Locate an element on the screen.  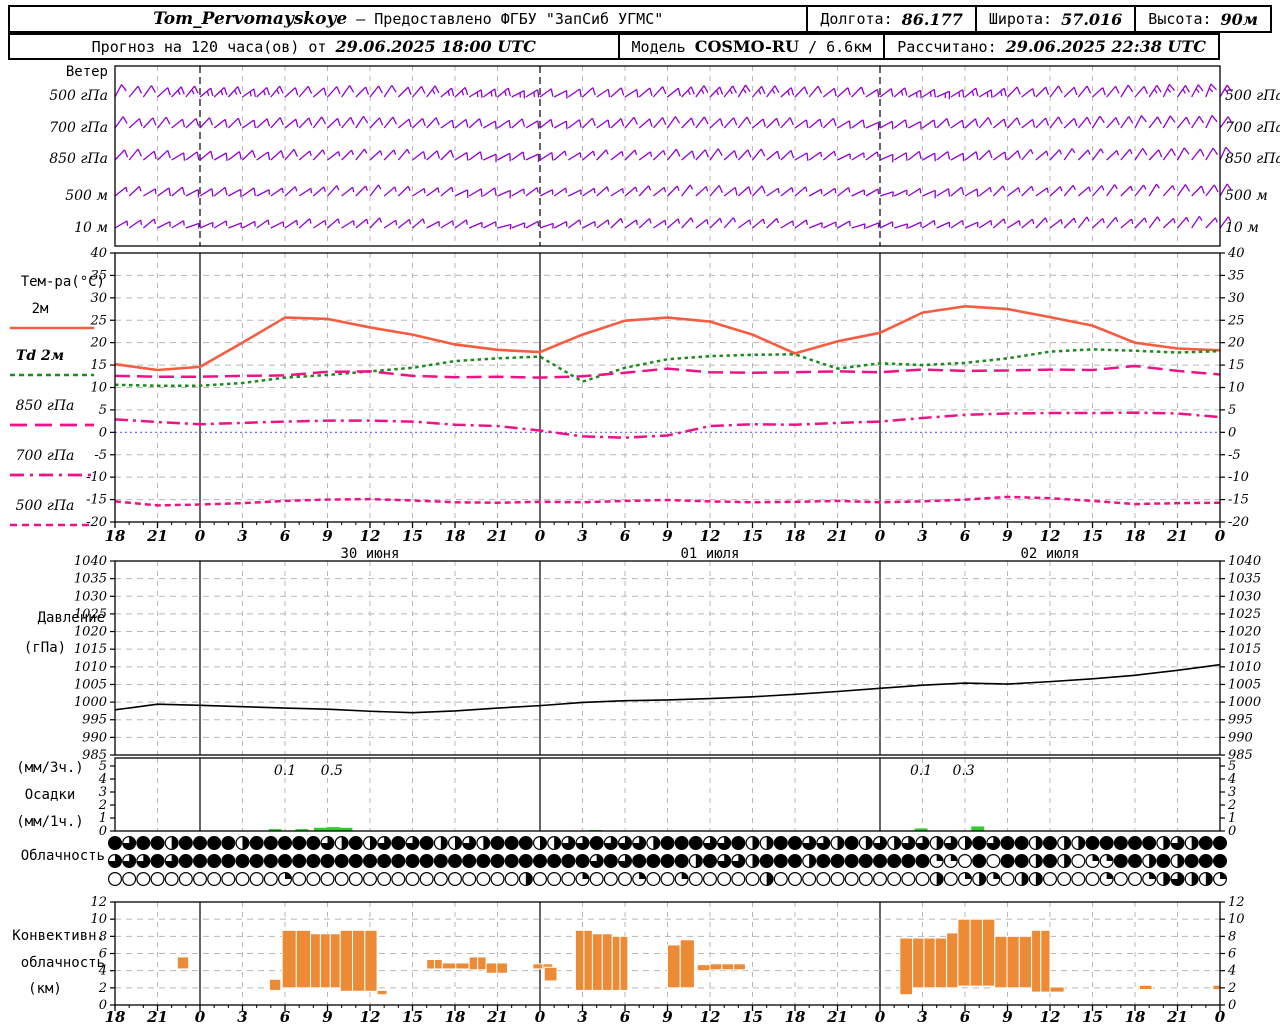
svg-text: 02 июля is located at coordinates (1049, 554).